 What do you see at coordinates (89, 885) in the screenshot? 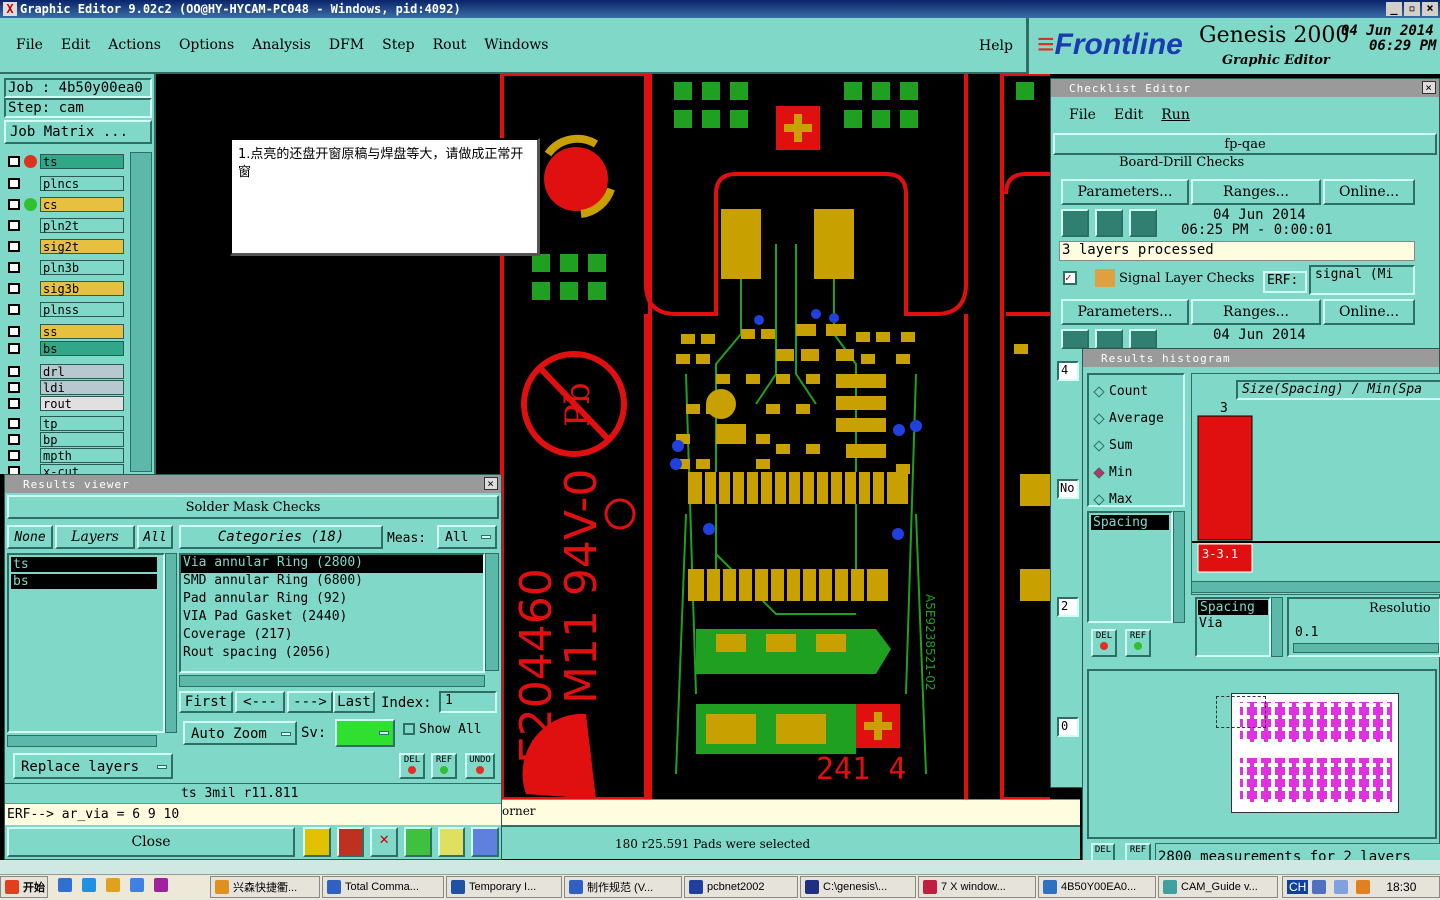
I see `browser-icon` at bounding box center [89, 885].